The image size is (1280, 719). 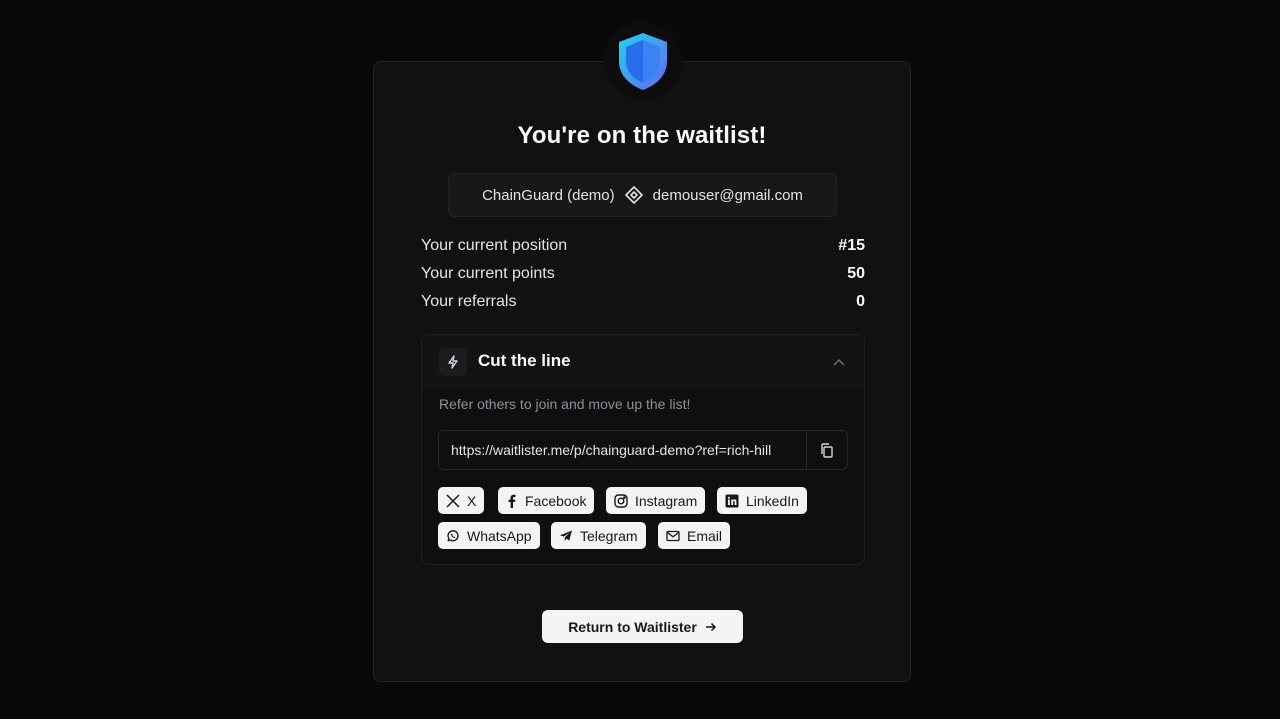 I want to click on x-icon, so click(x=453, y=500).